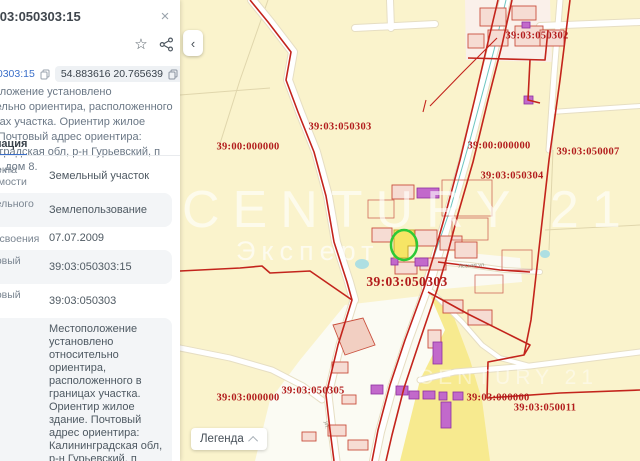 This screenshot has width=640, height=461. I want to click on legend-button-label: Легенда, so click(222, 439).